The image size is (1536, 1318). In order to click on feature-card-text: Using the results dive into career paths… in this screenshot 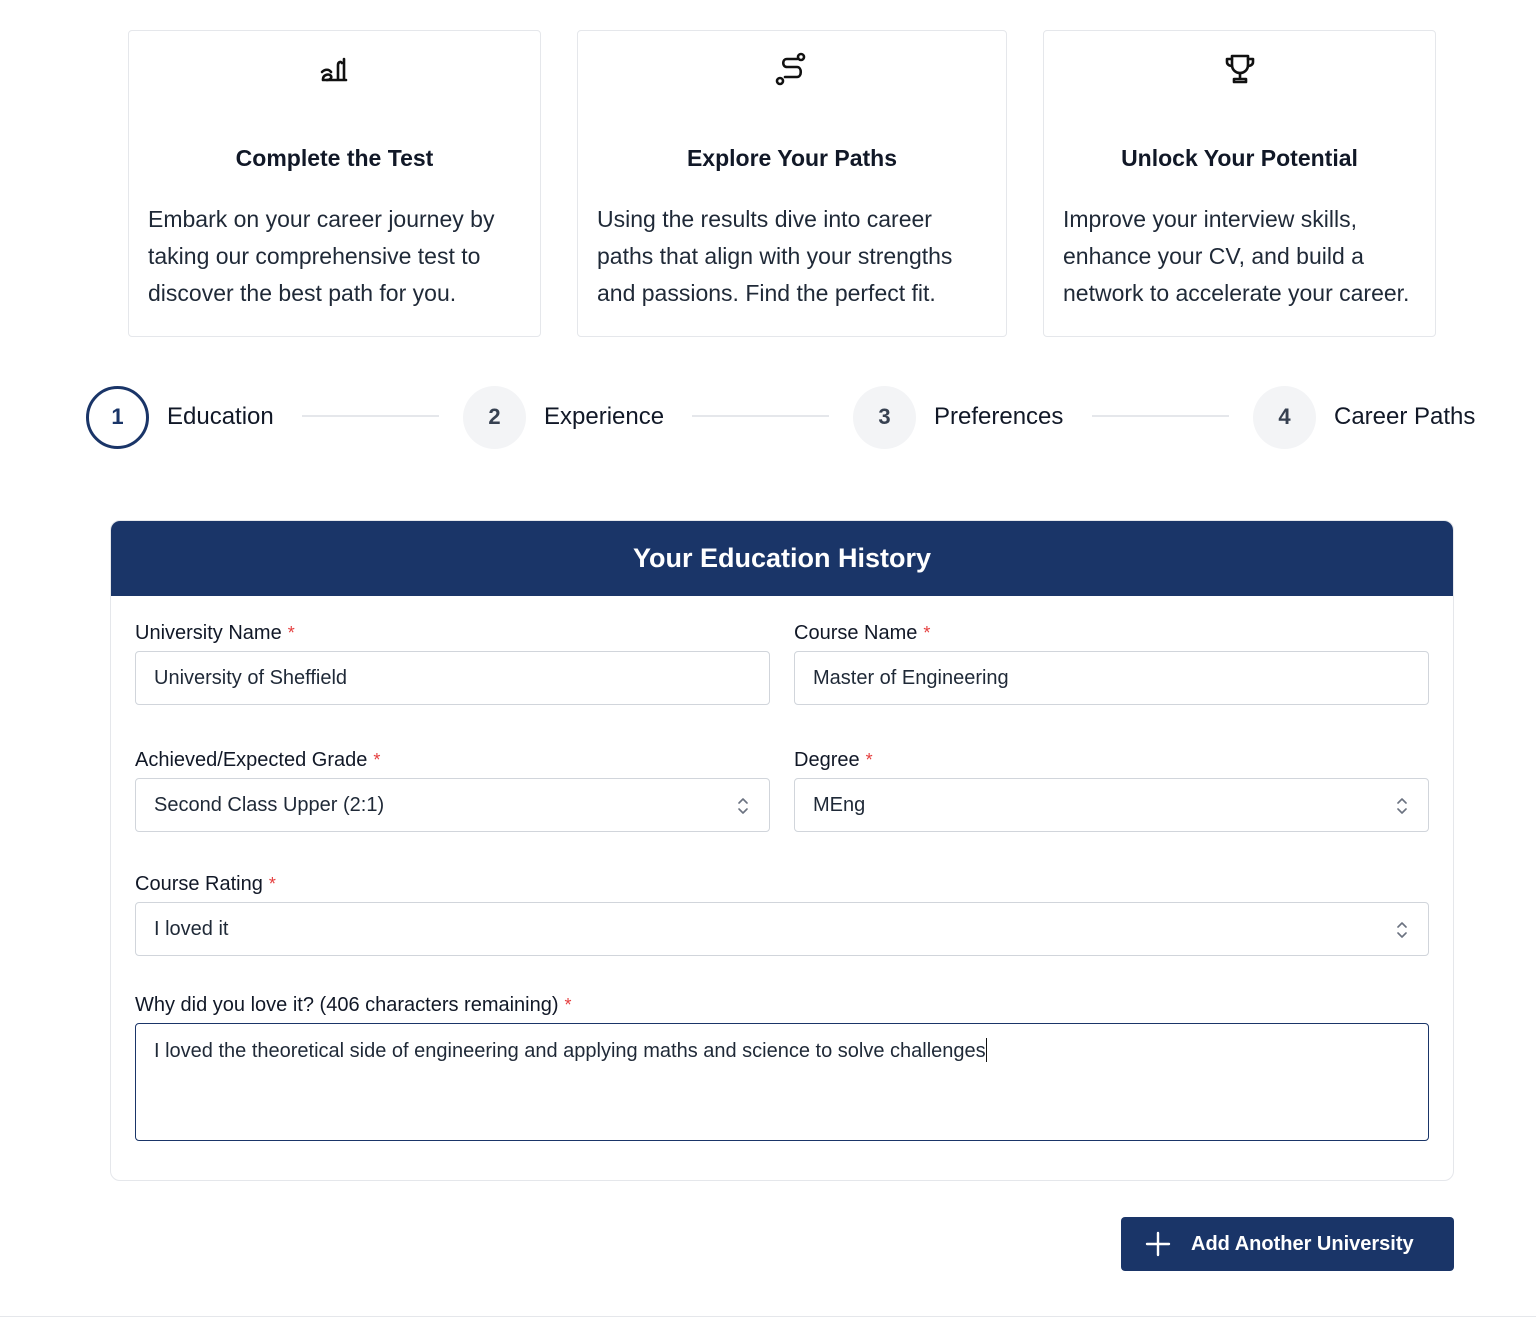, I will do `click(775, 256)`.